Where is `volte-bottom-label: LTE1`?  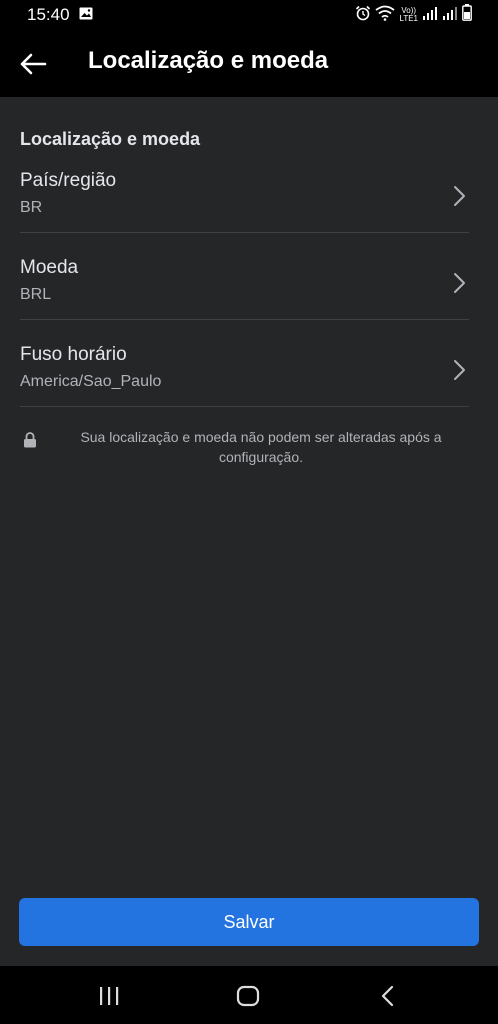 volte-bottom-label: LTE1 is located at coordinates (408, 18).